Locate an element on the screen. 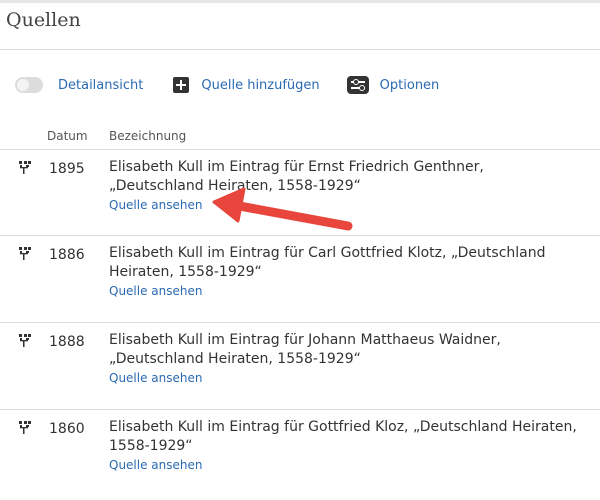 Image resolution: width=600 pixels, height=500 pixels. row-date: 1886 is located at coordinates (67, 255).